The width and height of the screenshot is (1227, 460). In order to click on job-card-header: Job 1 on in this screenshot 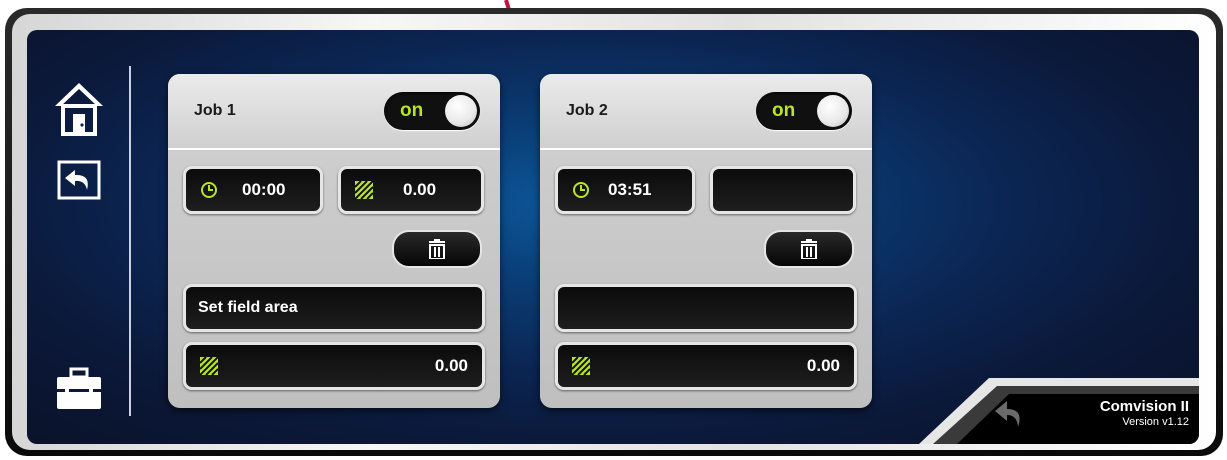, I will do `click(334, 112)`.